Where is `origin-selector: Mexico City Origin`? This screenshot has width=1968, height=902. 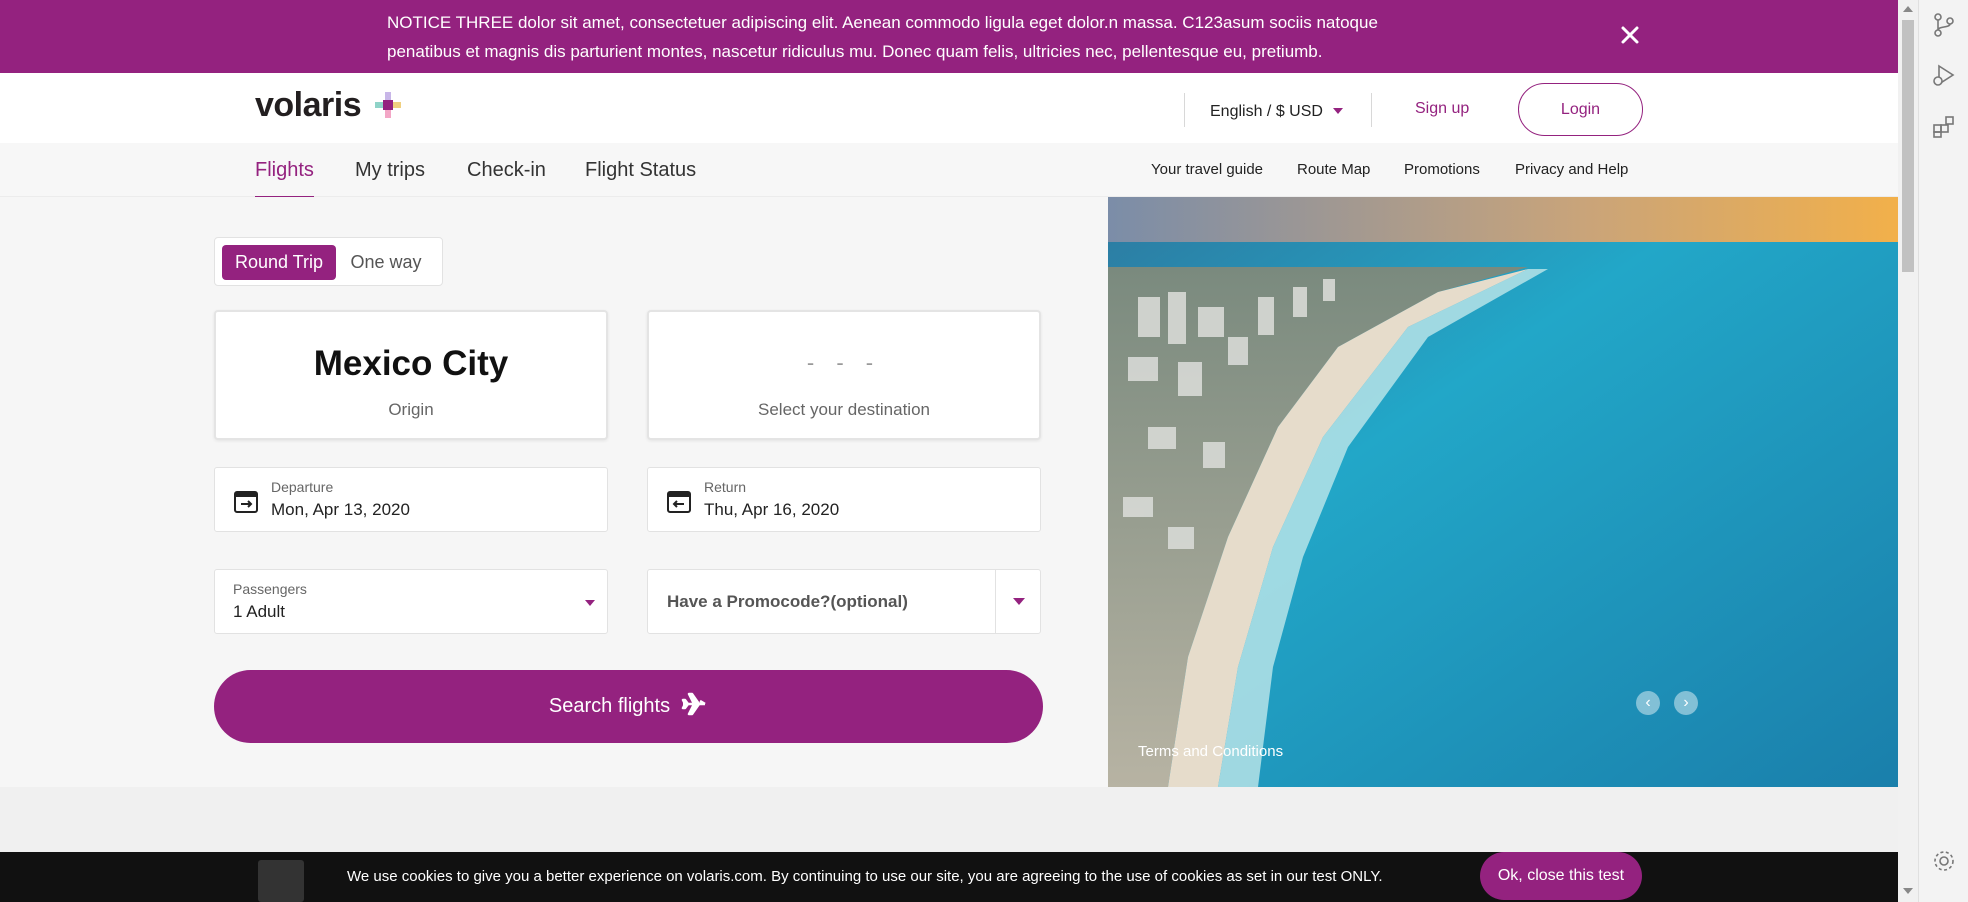 origin-selector: Mexico City Origin is located at coordinates (411, 375).